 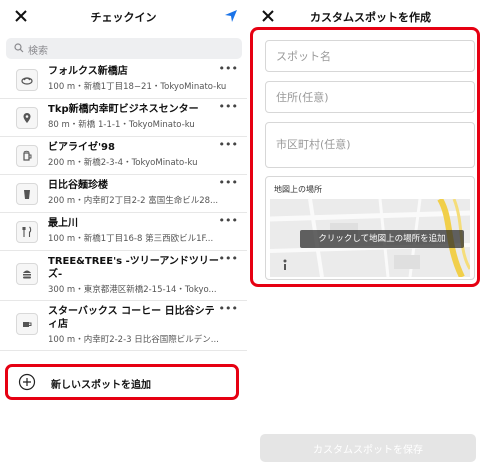 What do you see at coordinates (19, 48) in the screenshot?
I see `search-icon` at bounding box center [19, 48].